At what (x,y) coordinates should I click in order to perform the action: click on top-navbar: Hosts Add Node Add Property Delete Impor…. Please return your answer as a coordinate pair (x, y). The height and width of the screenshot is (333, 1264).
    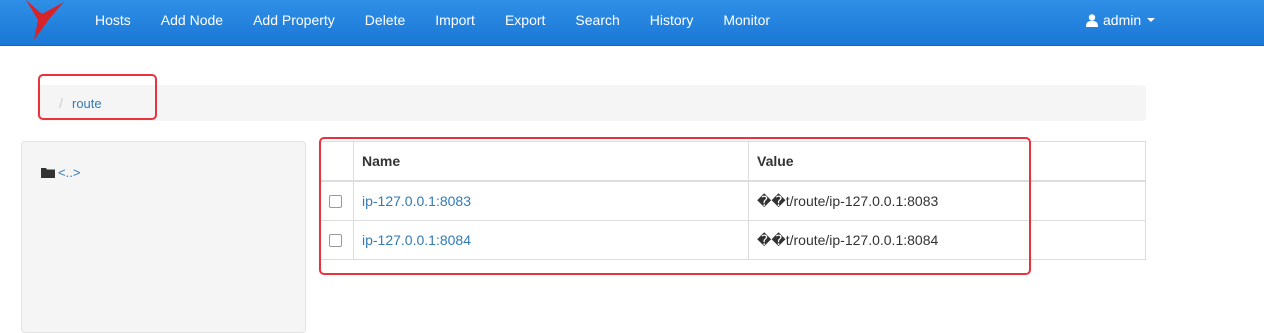
    Looking at the image, I should click on (632, 23).